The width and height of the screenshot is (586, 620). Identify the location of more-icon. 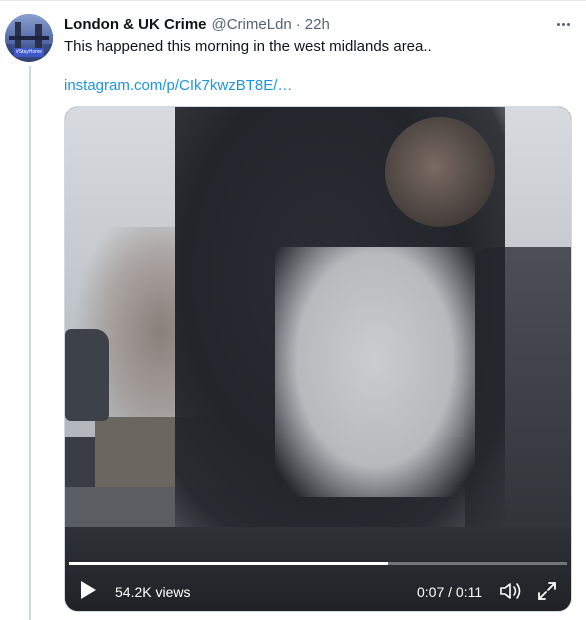
(563, 24).